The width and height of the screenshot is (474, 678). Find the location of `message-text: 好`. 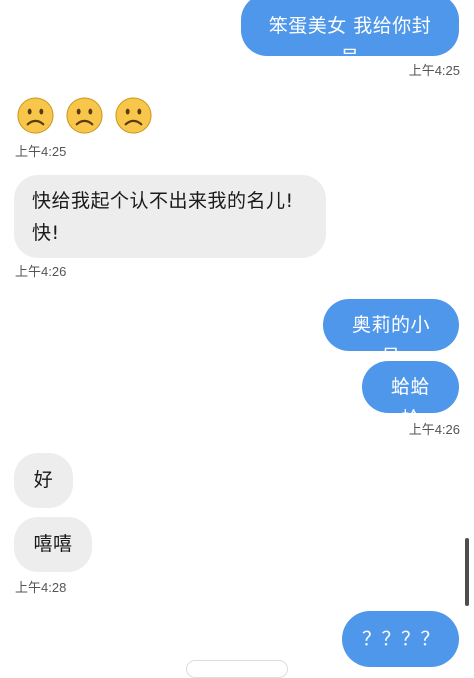

message-text: 好 is located at coordinates (43, 480).